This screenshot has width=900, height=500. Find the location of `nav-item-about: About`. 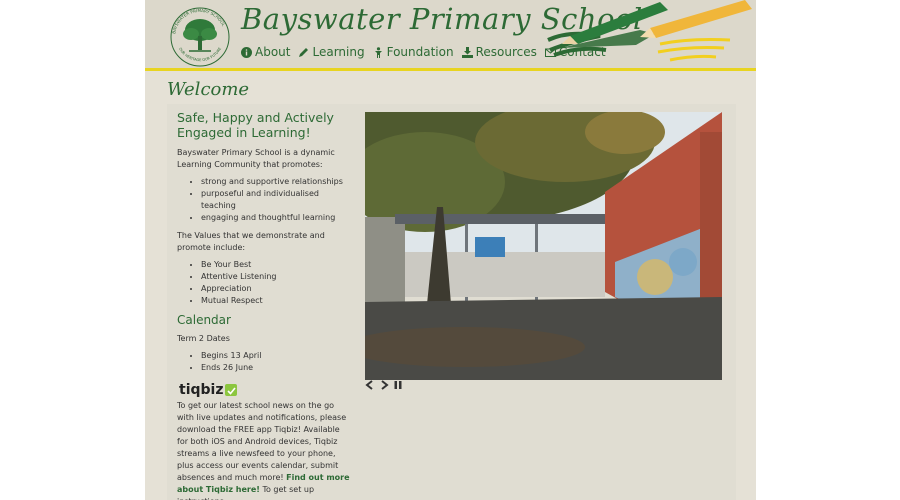

nav-item-about: About is located at coordinates (265, 52).